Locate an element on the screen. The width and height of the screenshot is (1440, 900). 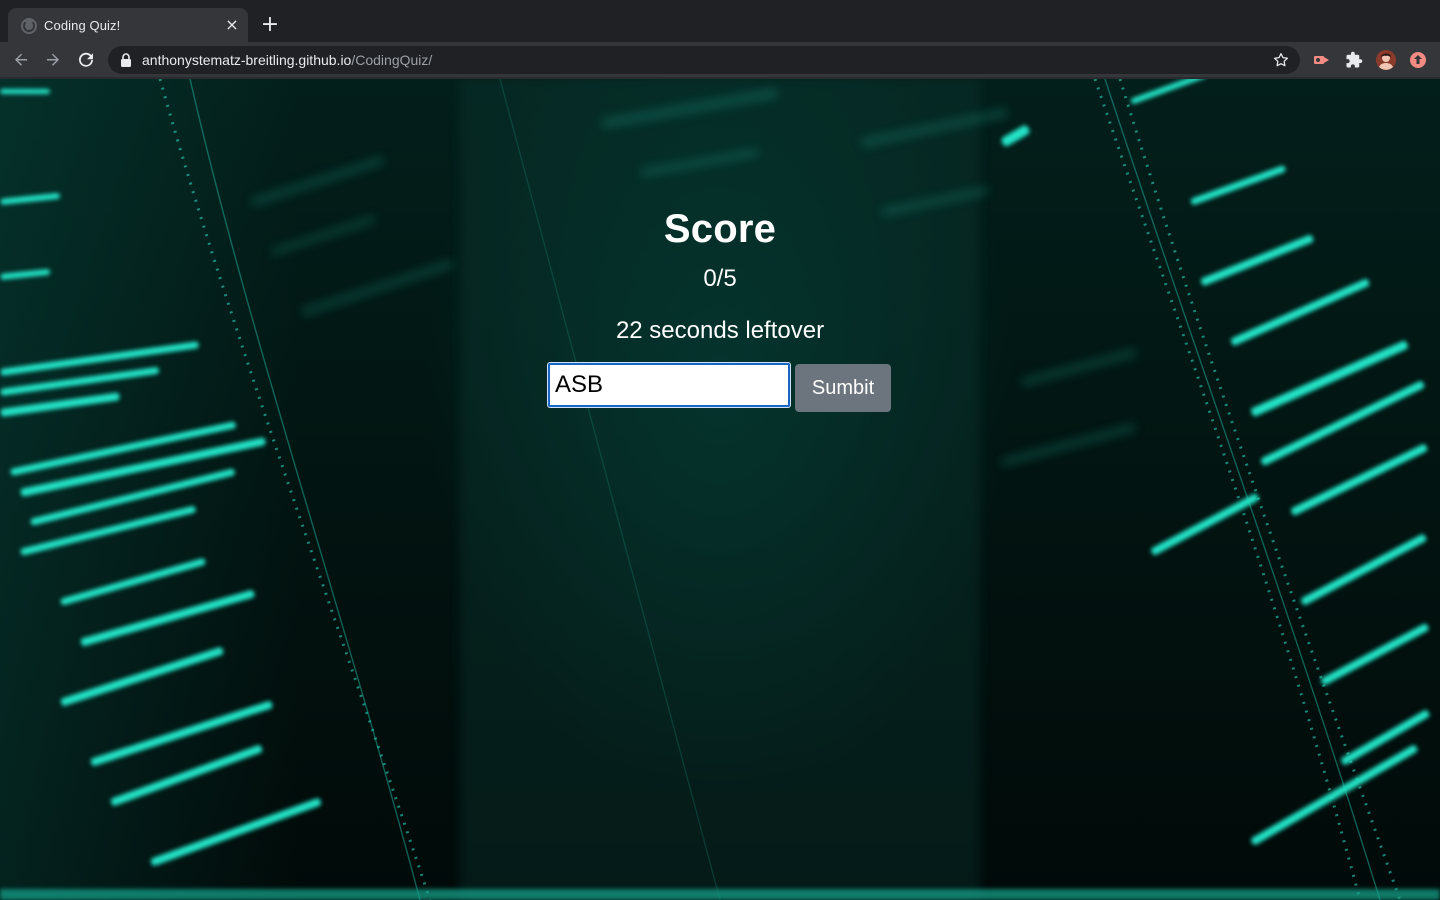
score-value: 0/5 is located at coordinates (720, 278).